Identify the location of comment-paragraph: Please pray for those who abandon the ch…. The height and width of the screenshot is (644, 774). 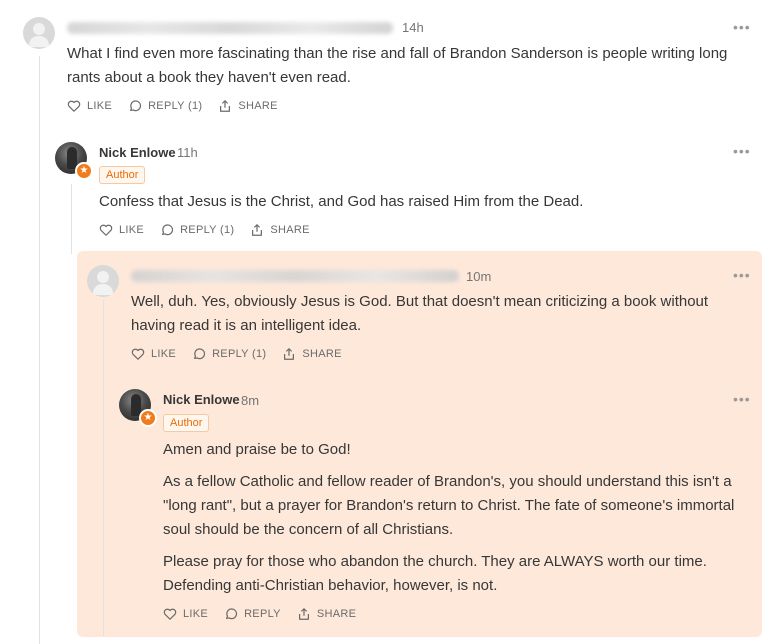
(435, 573).